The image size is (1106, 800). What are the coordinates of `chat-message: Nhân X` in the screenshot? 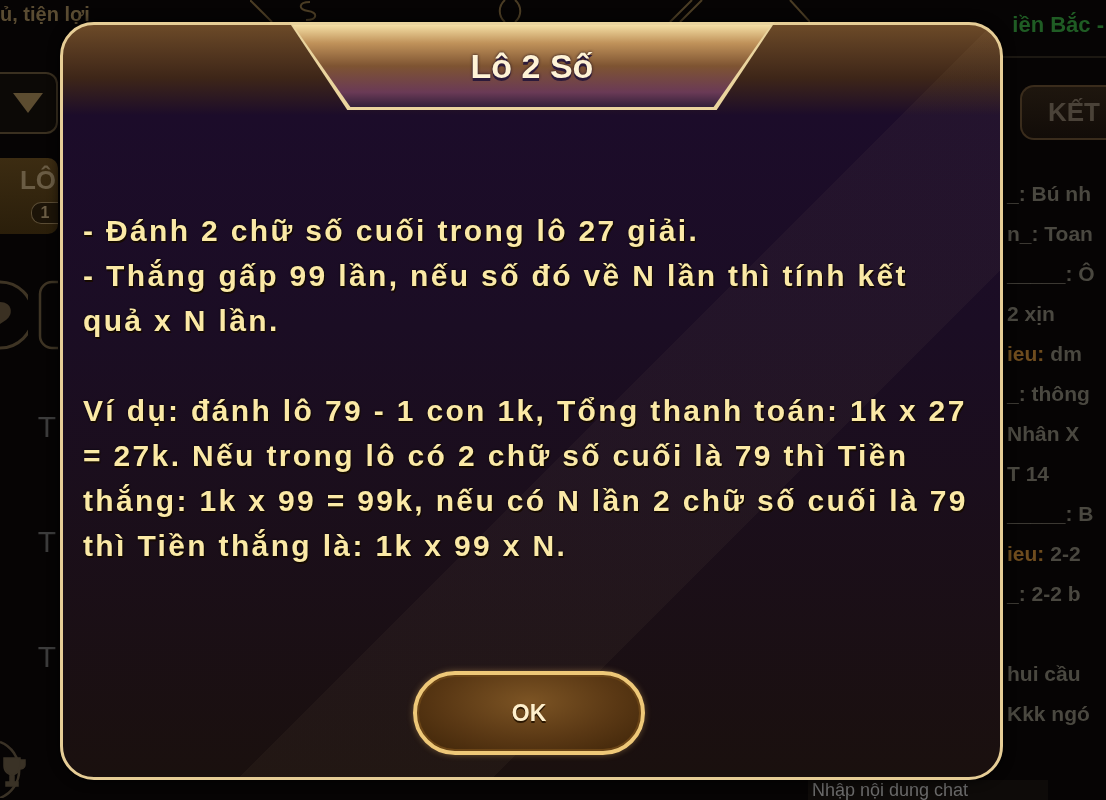 It's located at (1043, 434).